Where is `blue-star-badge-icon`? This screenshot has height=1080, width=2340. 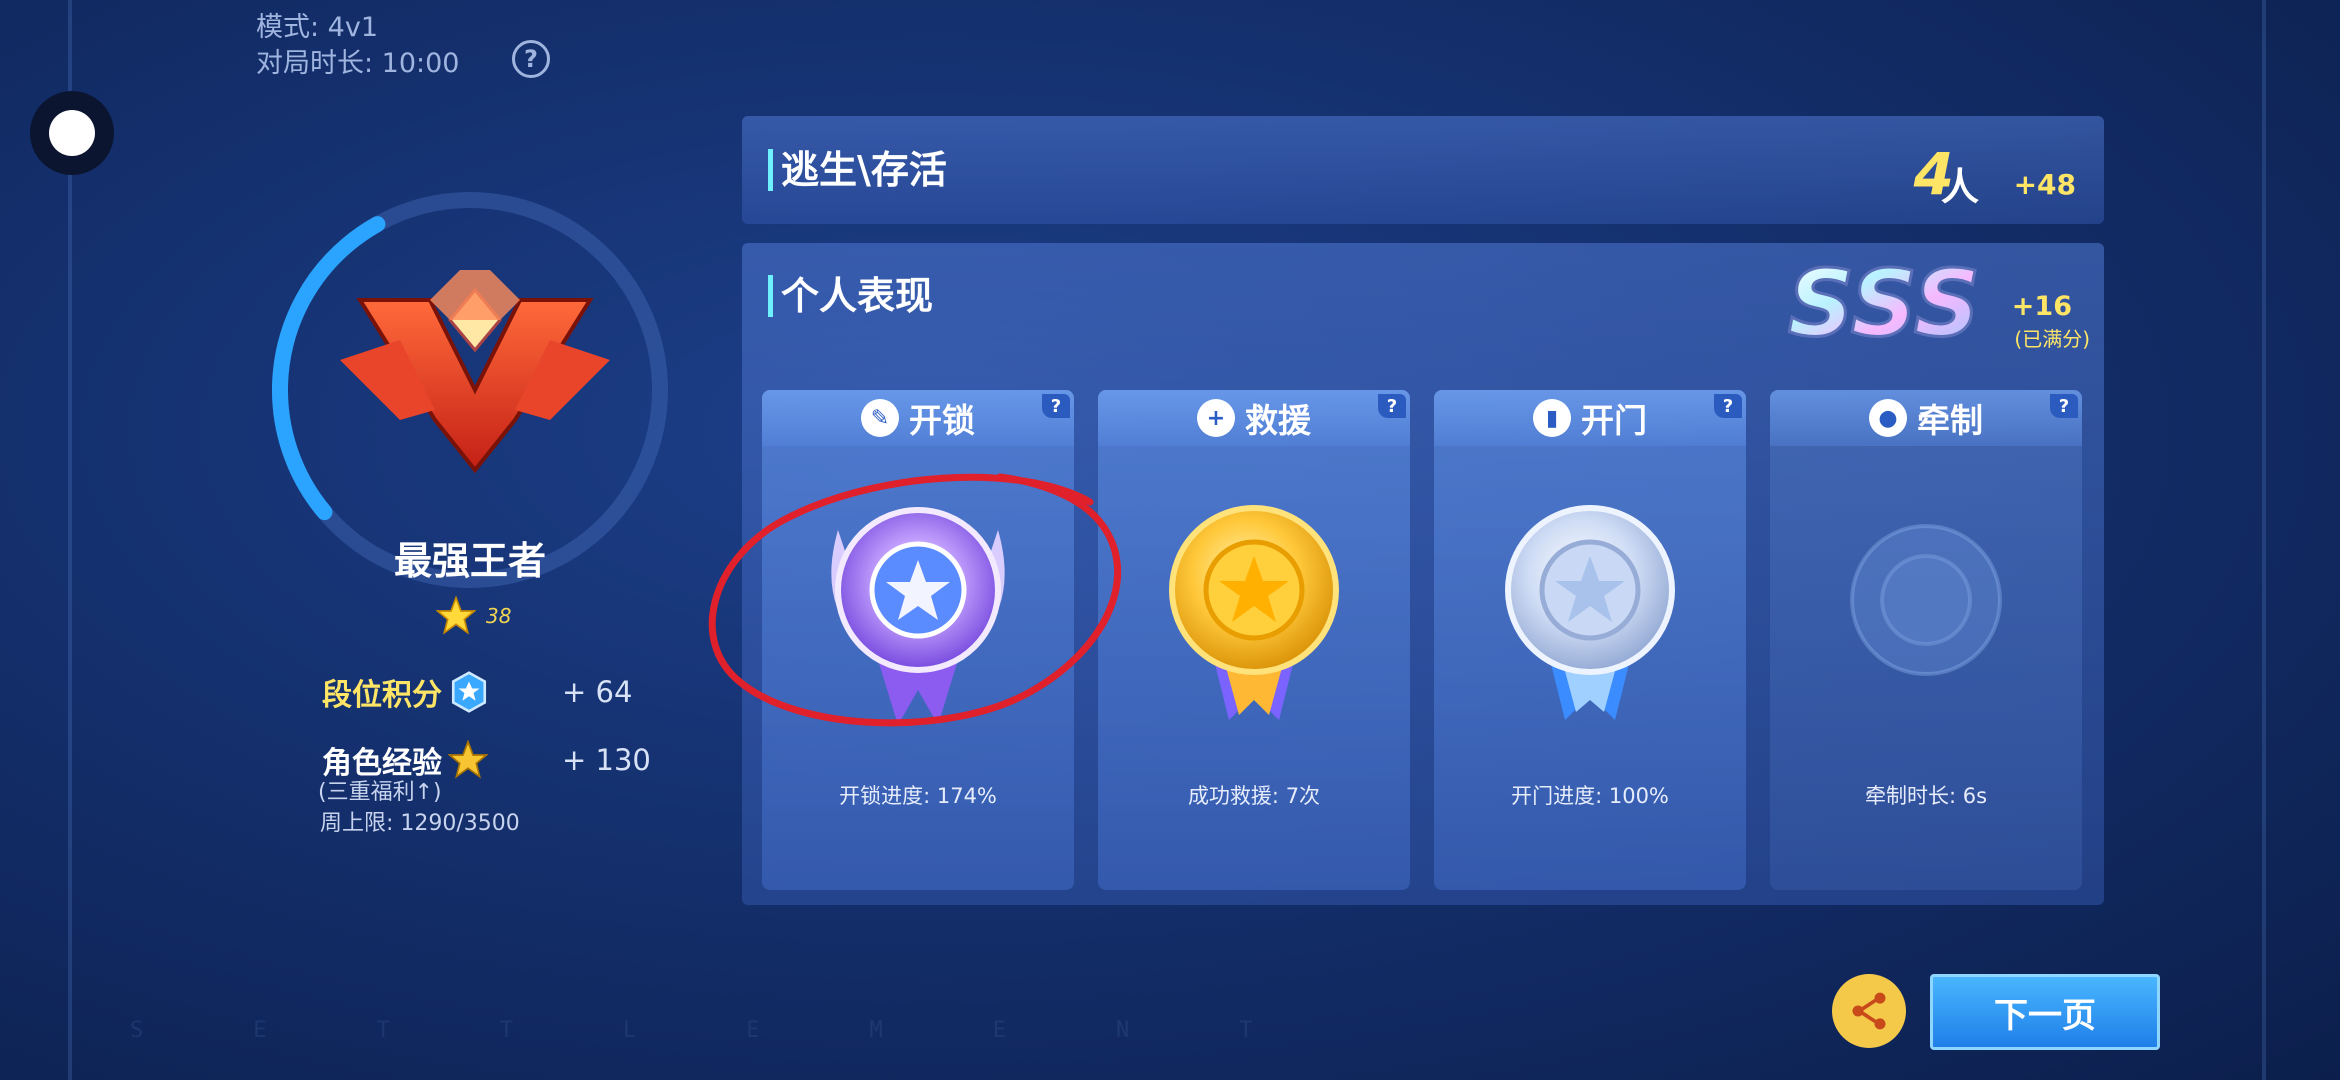 blue-star-badge-icon is located at coordinates (469, 692).